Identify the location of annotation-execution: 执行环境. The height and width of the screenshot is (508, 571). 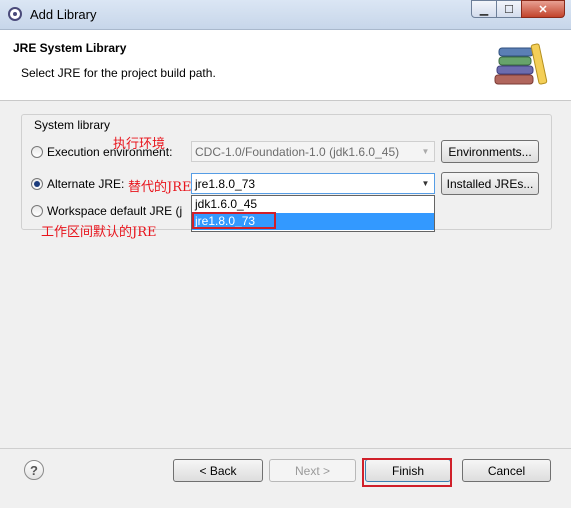
(139, 144).